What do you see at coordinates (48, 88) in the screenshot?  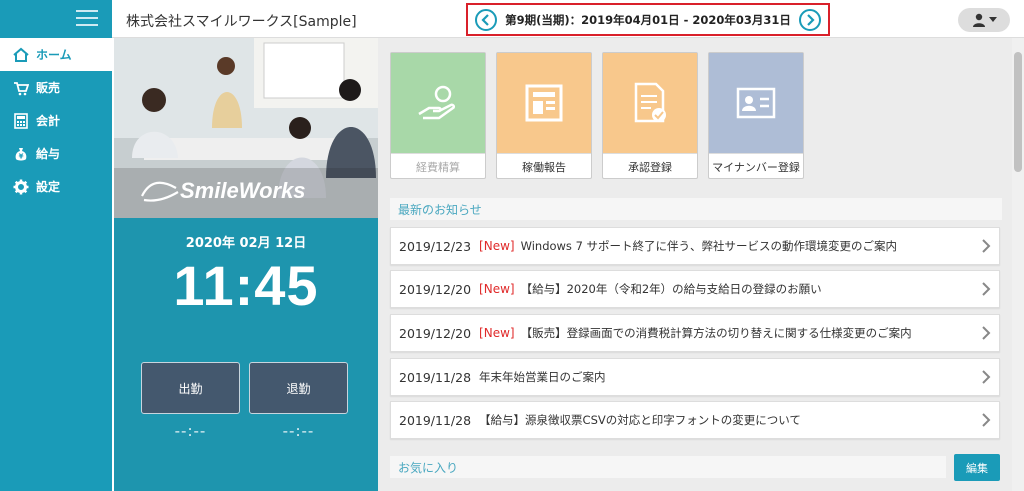 I see `sidebar-item-label: 販売` at bounding box center [48, 88].